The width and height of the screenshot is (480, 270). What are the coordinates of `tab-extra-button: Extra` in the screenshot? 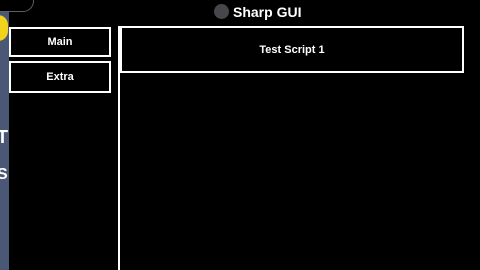 It's located at (60, 77).